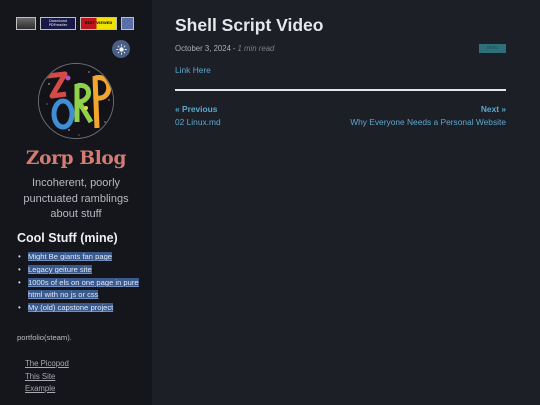 Image resolution: width=540 pixels, height=405 pixels. What do you see at coordinates (193, 70) in the screenshot?
I see `link-here: Link Here` at bounding box center [193, 70].